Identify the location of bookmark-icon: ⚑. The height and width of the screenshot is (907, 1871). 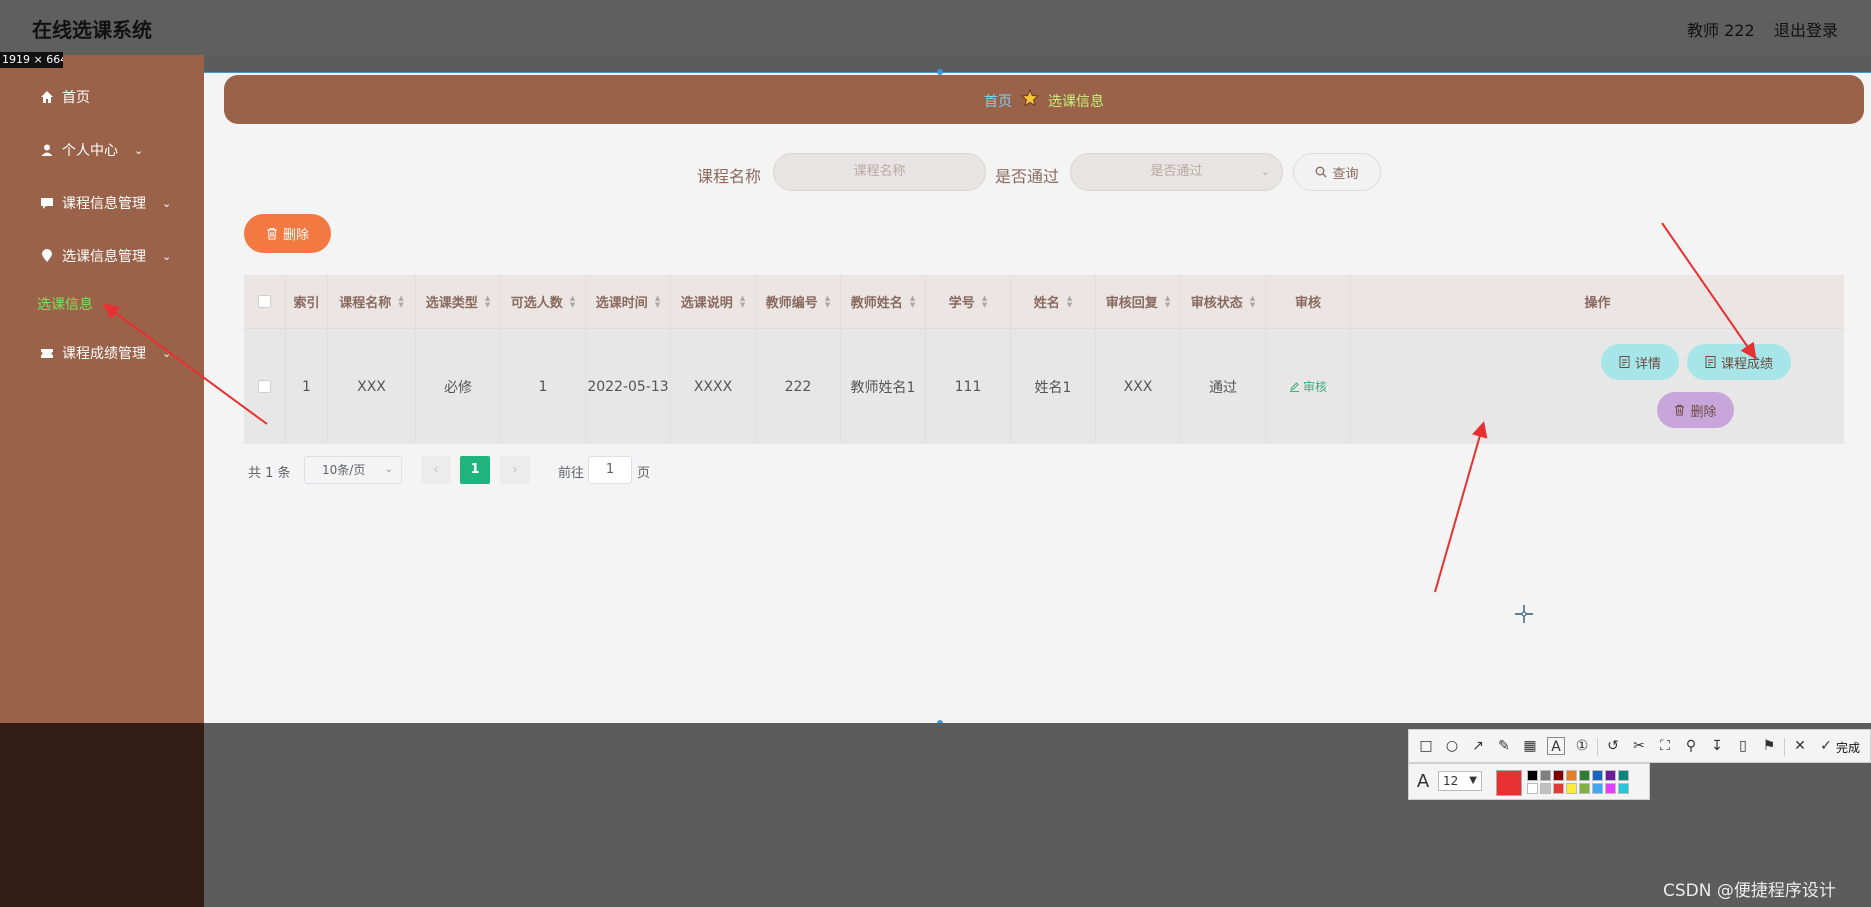
(1769, 746).